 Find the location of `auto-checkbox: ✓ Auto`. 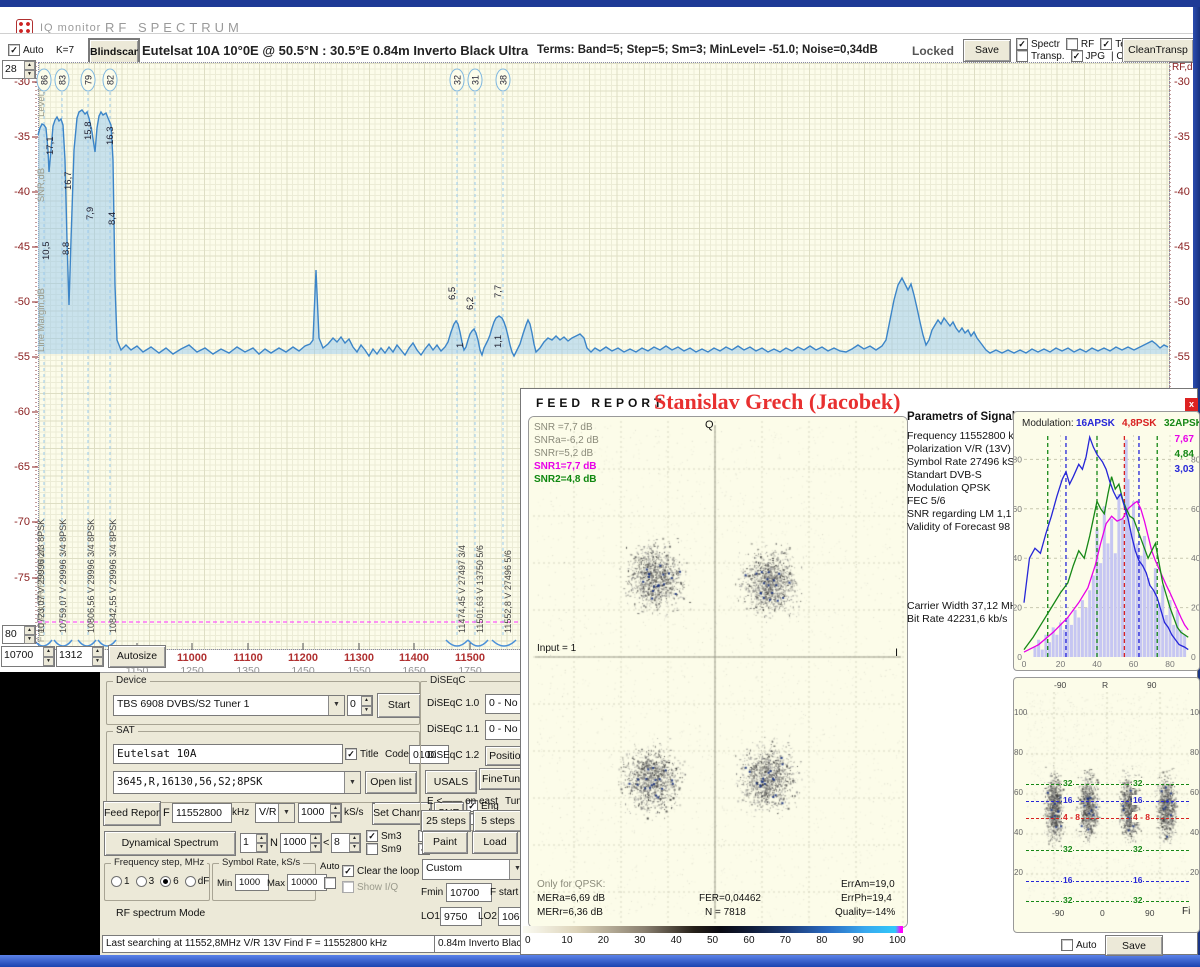

auto-checkbox: ✓ Auto is located at coordinates (26, 50).